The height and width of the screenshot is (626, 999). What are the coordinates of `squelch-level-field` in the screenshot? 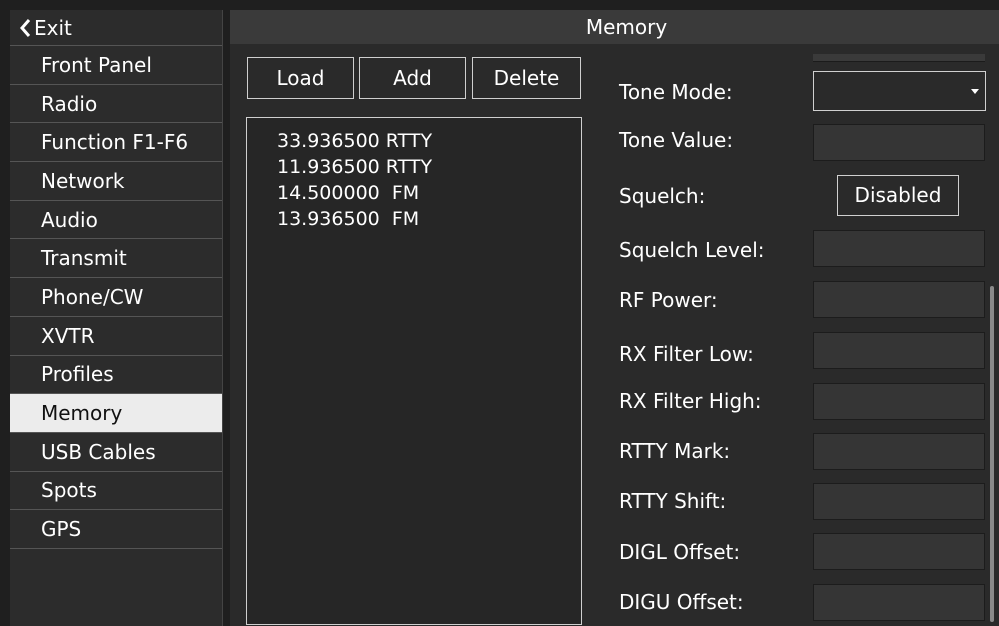 It's located at (899, 248).